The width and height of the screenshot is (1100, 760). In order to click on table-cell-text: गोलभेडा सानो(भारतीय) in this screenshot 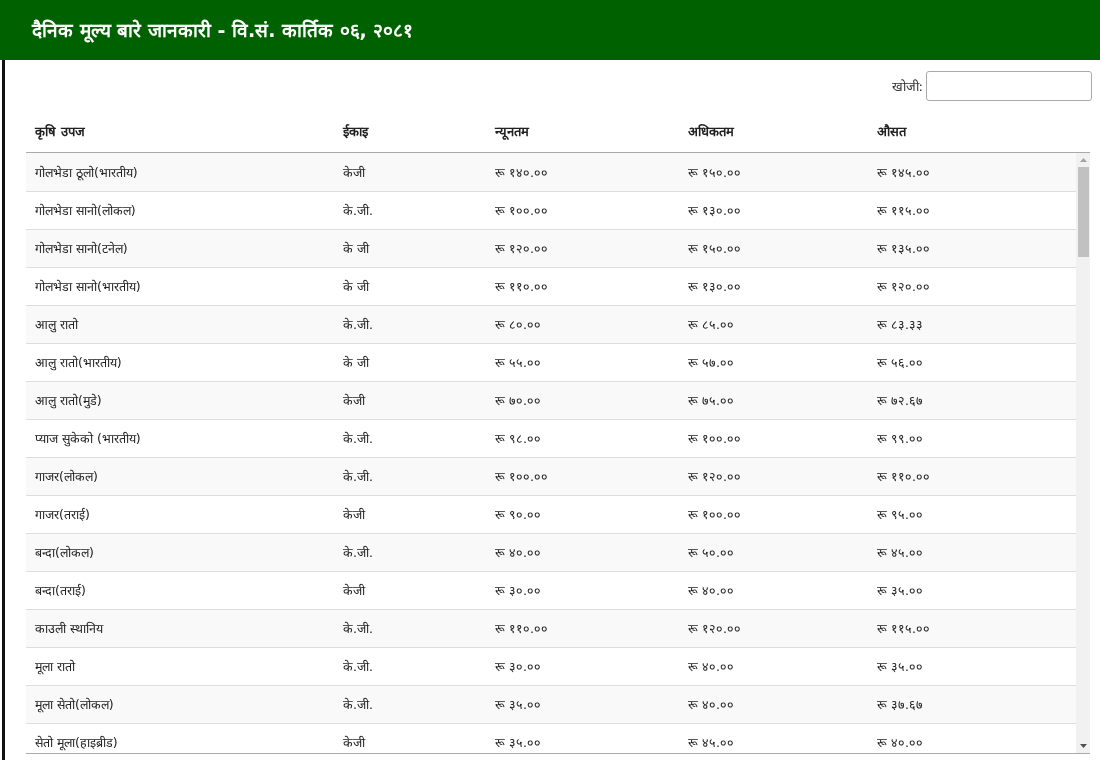, I will do `click(88, 286)`.